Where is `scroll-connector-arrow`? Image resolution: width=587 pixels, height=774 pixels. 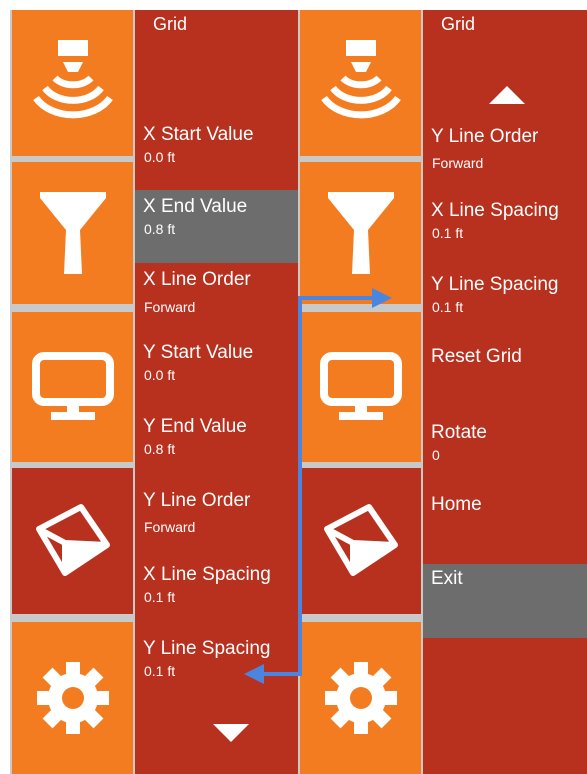 scroll-connector-arrow is located at coordinates (318, 486).